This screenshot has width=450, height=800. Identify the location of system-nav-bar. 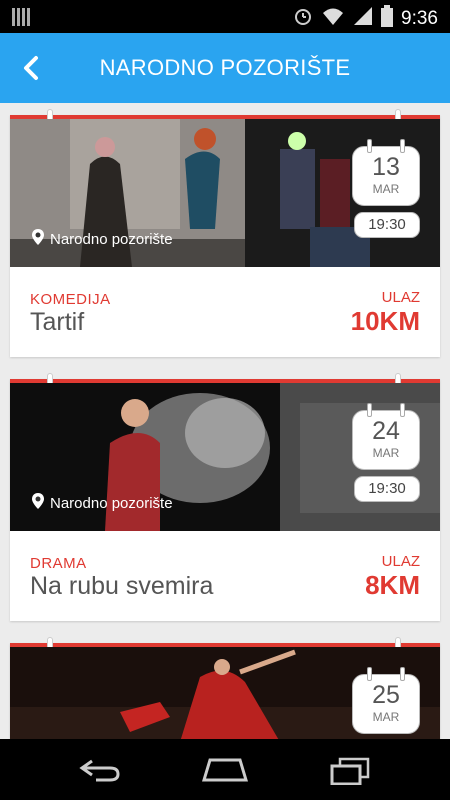
(225, 769).